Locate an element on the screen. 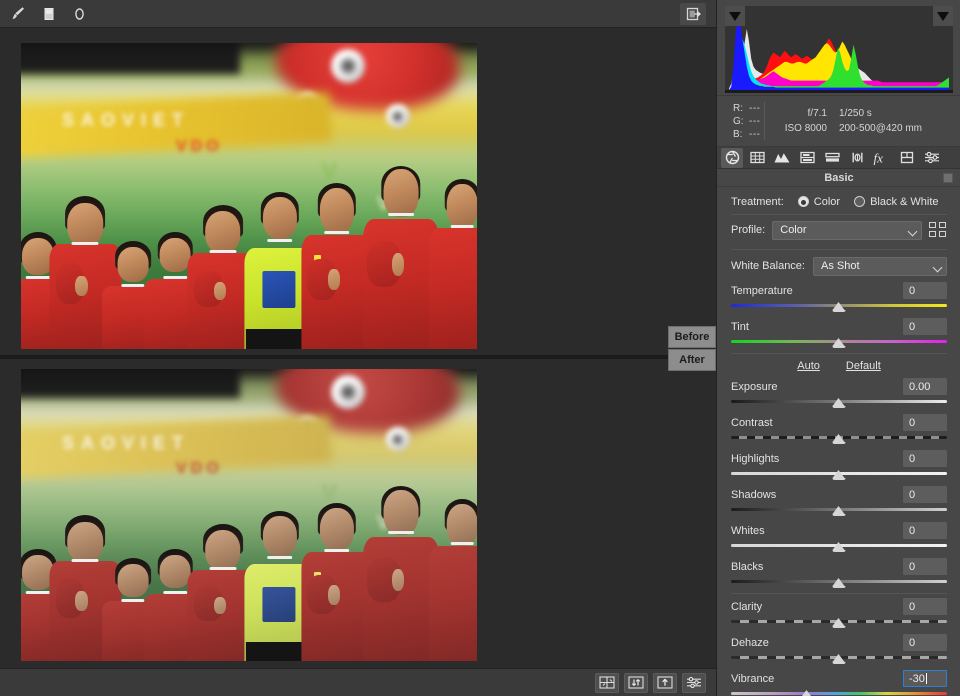 This screenshot has height=696, width=960. slider-vibrance-input: -30 is located at coordinates (925, 678).